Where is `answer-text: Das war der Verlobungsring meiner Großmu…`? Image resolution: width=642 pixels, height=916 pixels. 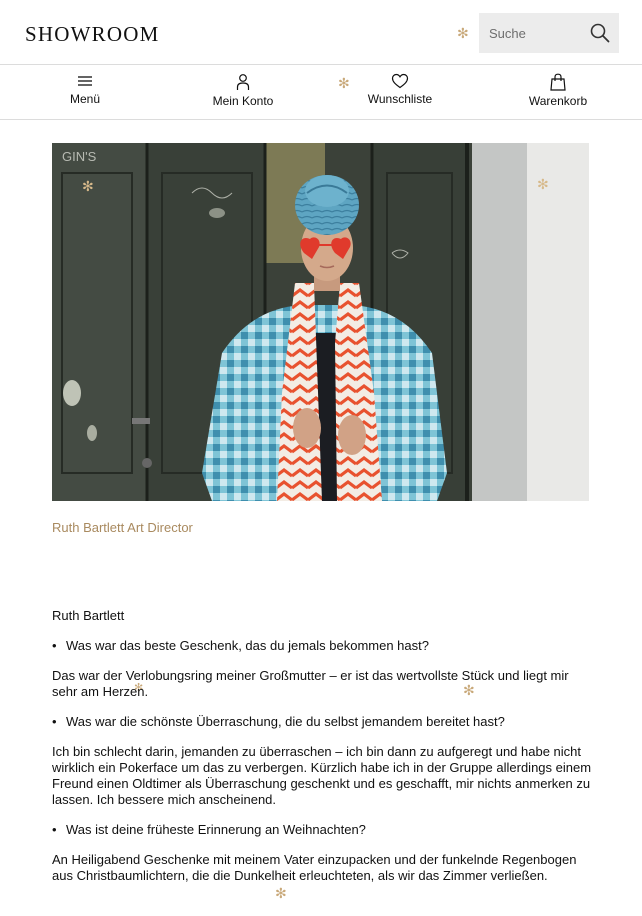 answer-text: Das war der Verlobungsring meiner Großmu… is located at coordinates (310, 683).